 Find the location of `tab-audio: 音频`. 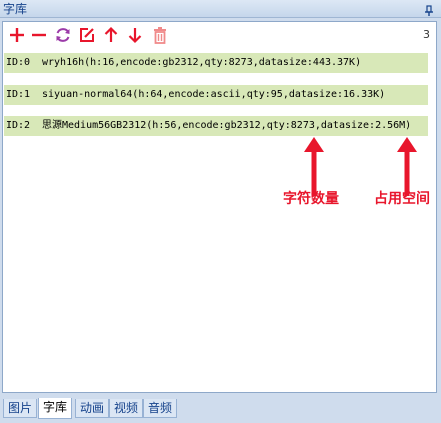

tab-audio: 音频 is located at coordinates (160, 408).